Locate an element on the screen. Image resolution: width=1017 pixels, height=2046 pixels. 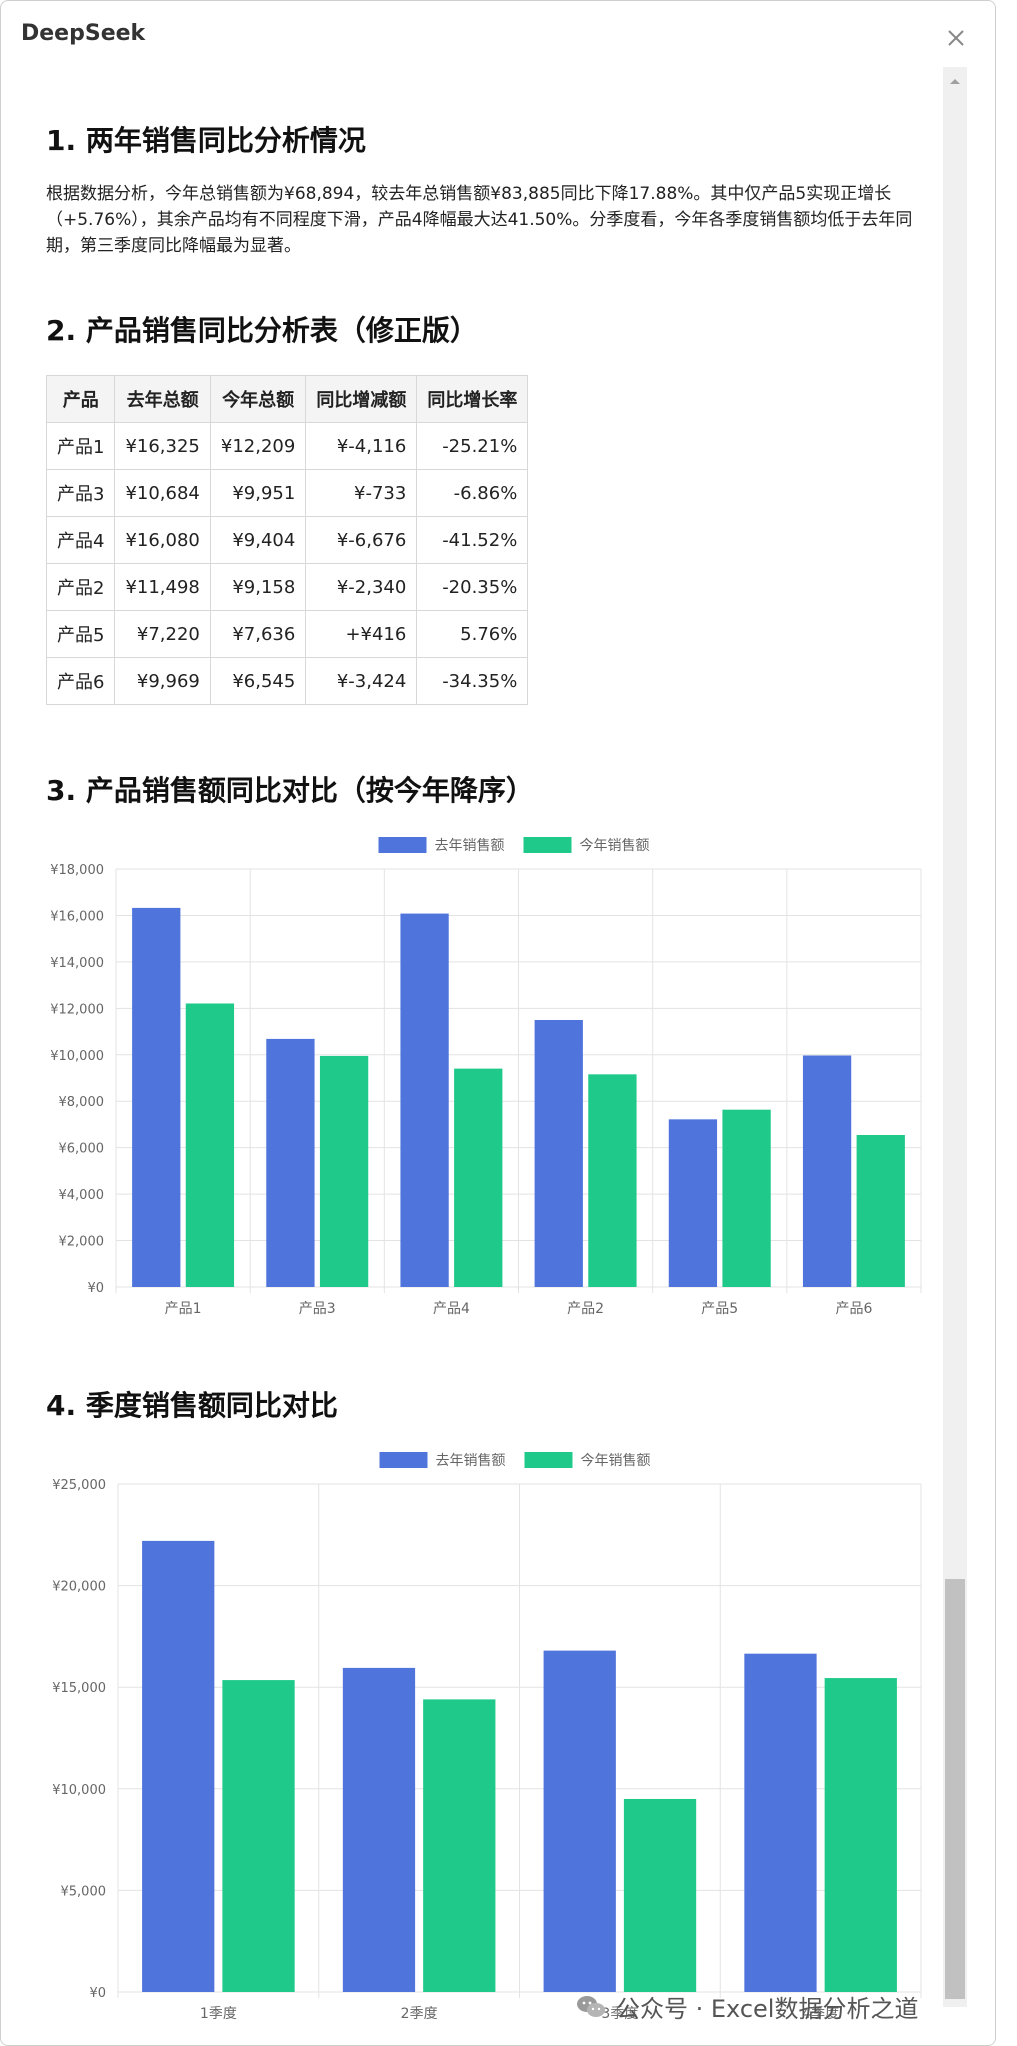
table-row: 产品1 ¥16,325 ¥12,209 ¥-4,116 -25.21% is located at coordinates (287, 446).